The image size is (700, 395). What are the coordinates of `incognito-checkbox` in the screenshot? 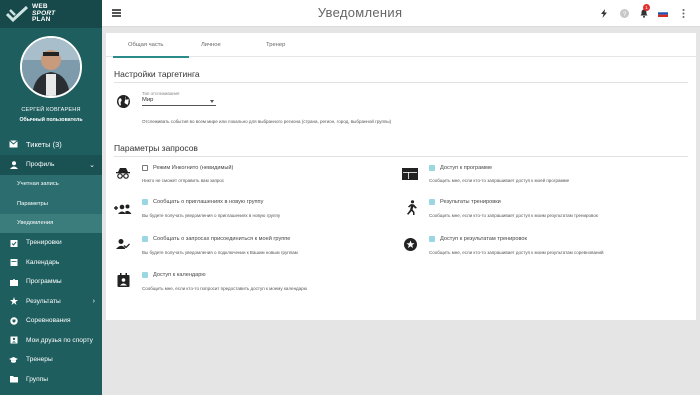 It's located at (145, 168).